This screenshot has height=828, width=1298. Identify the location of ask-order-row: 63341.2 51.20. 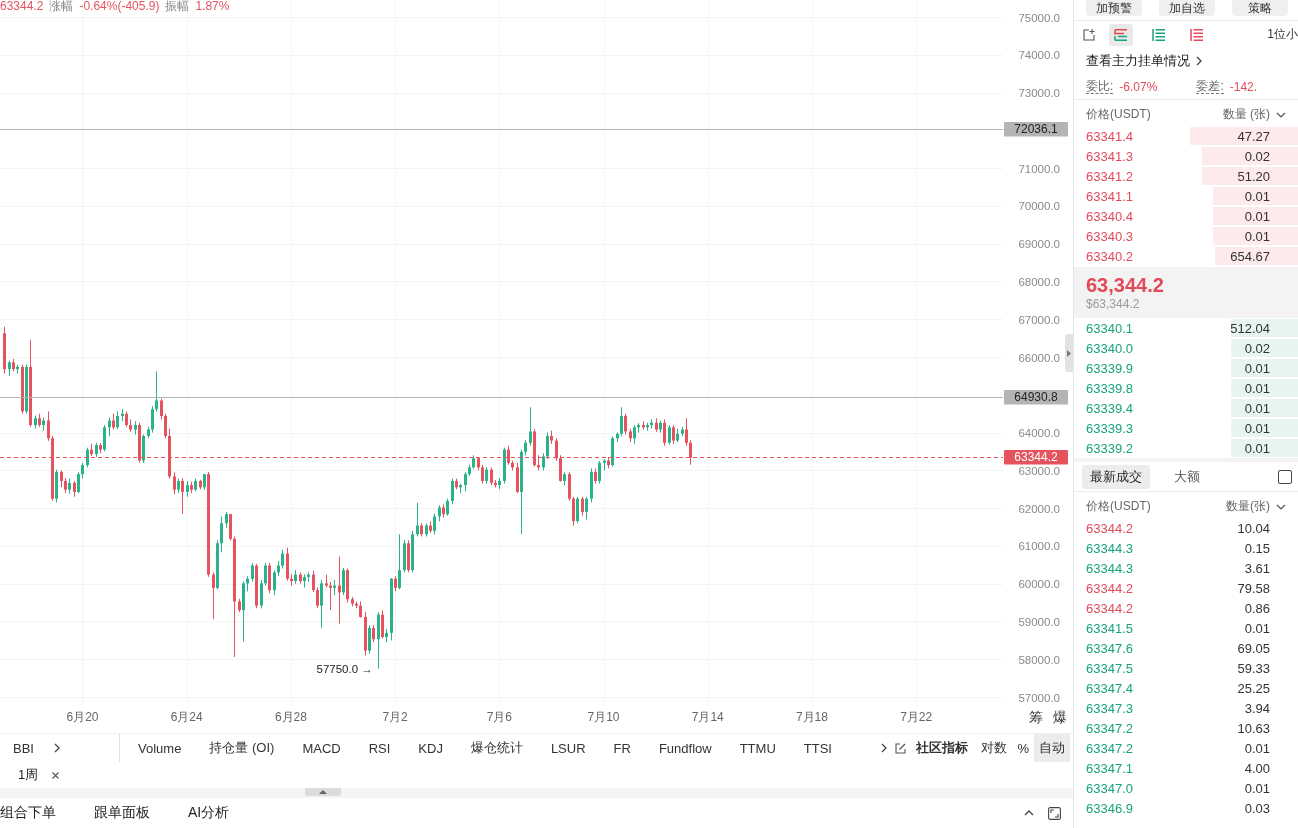
(1186, 176).